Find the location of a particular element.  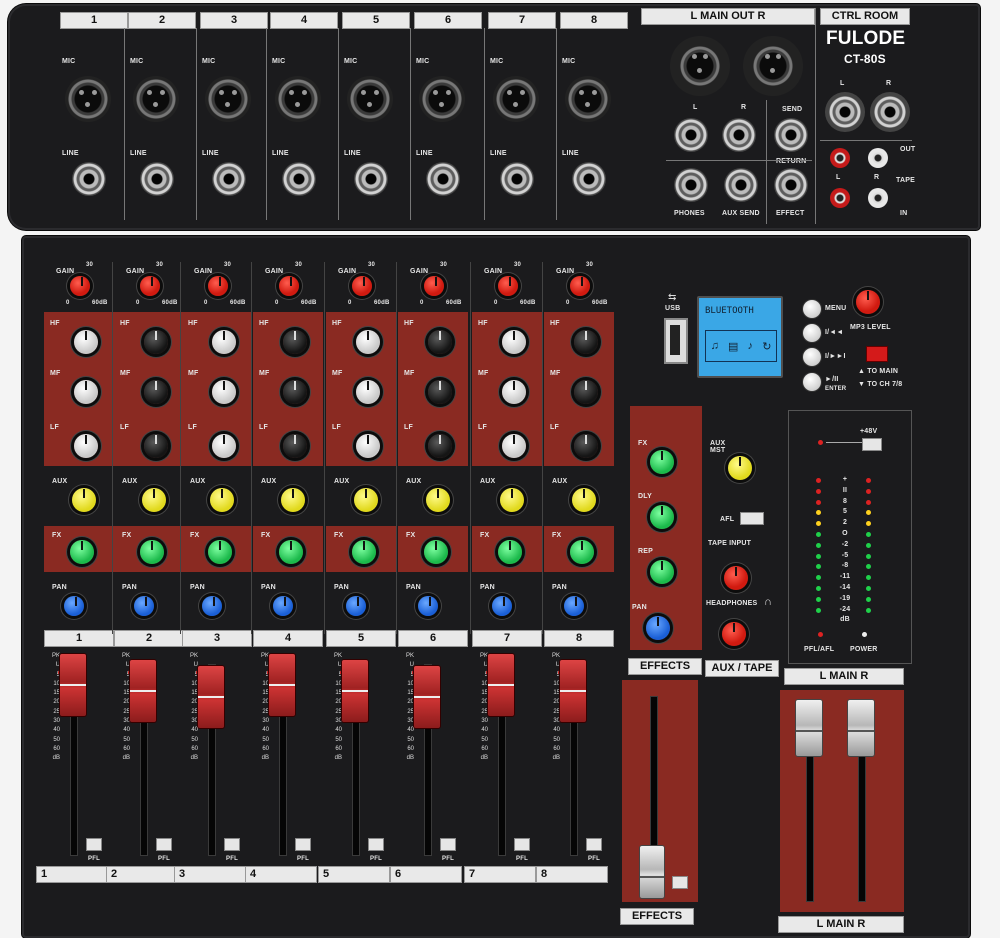

next-button is located at coordinates (812, 357).